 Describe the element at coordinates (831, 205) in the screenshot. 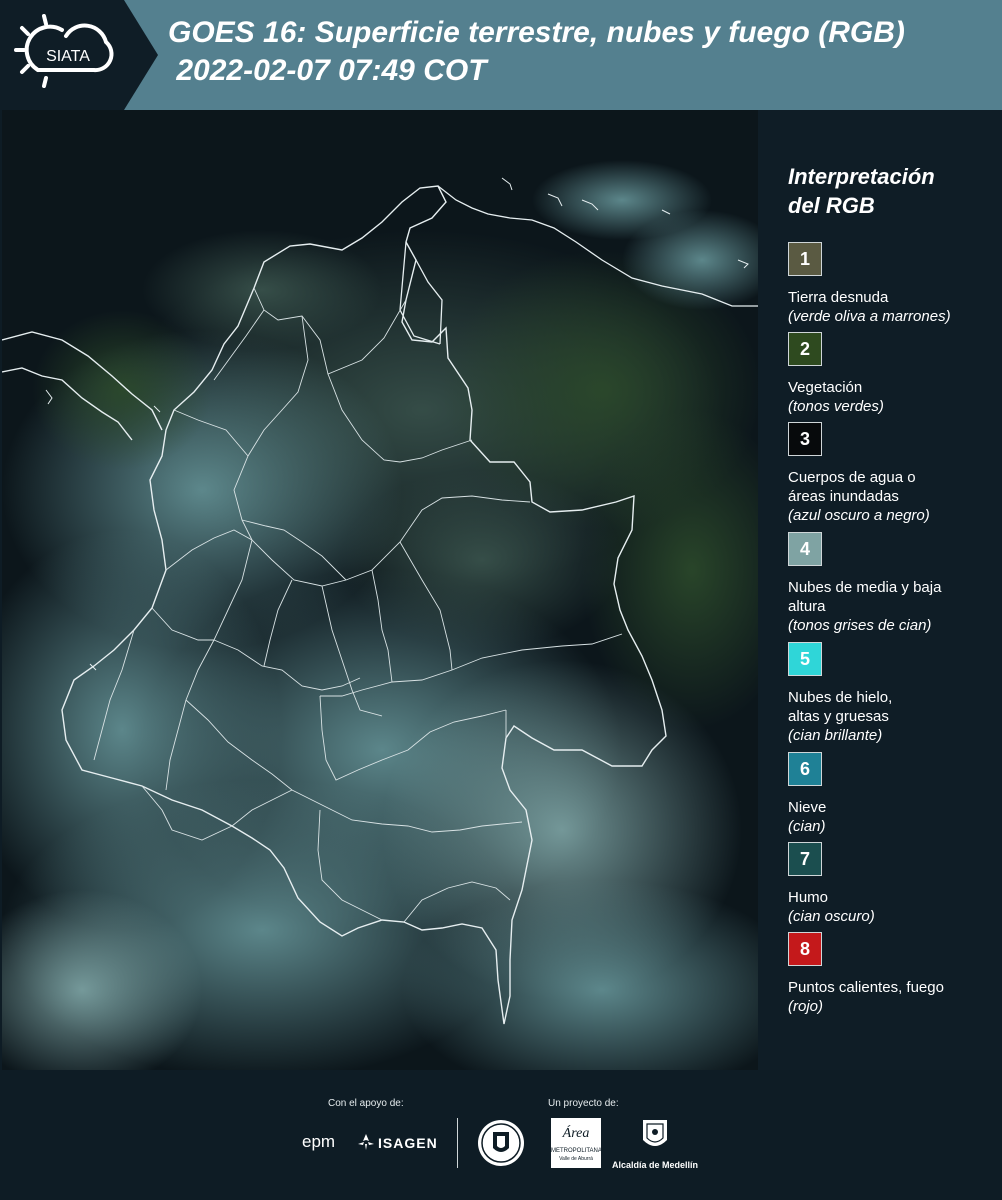

I see `legend-title-line-2: del RGB` at that location.